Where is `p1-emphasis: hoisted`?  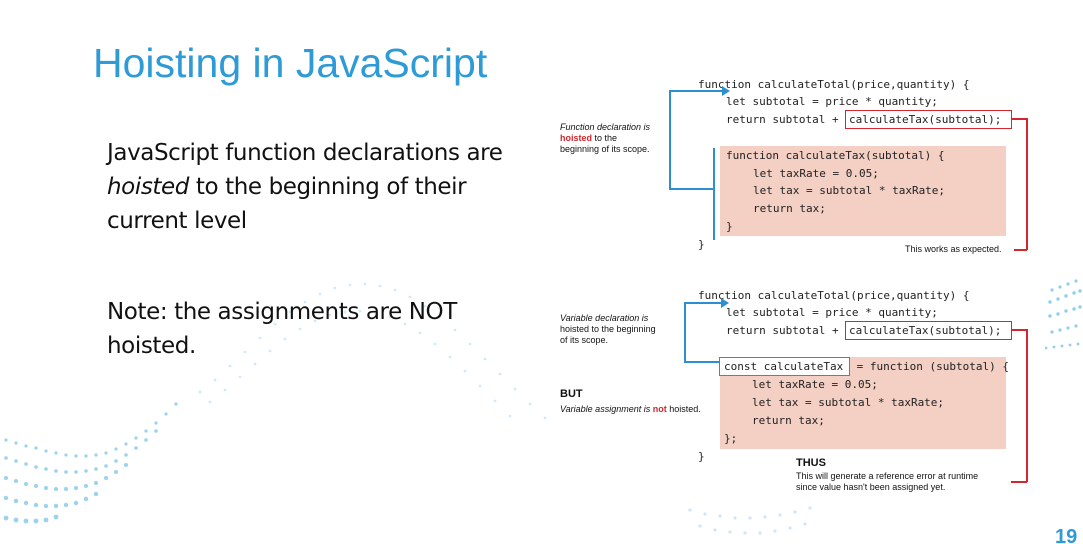 p1-emphasis: hoisted is located at coordinates (148, 187).